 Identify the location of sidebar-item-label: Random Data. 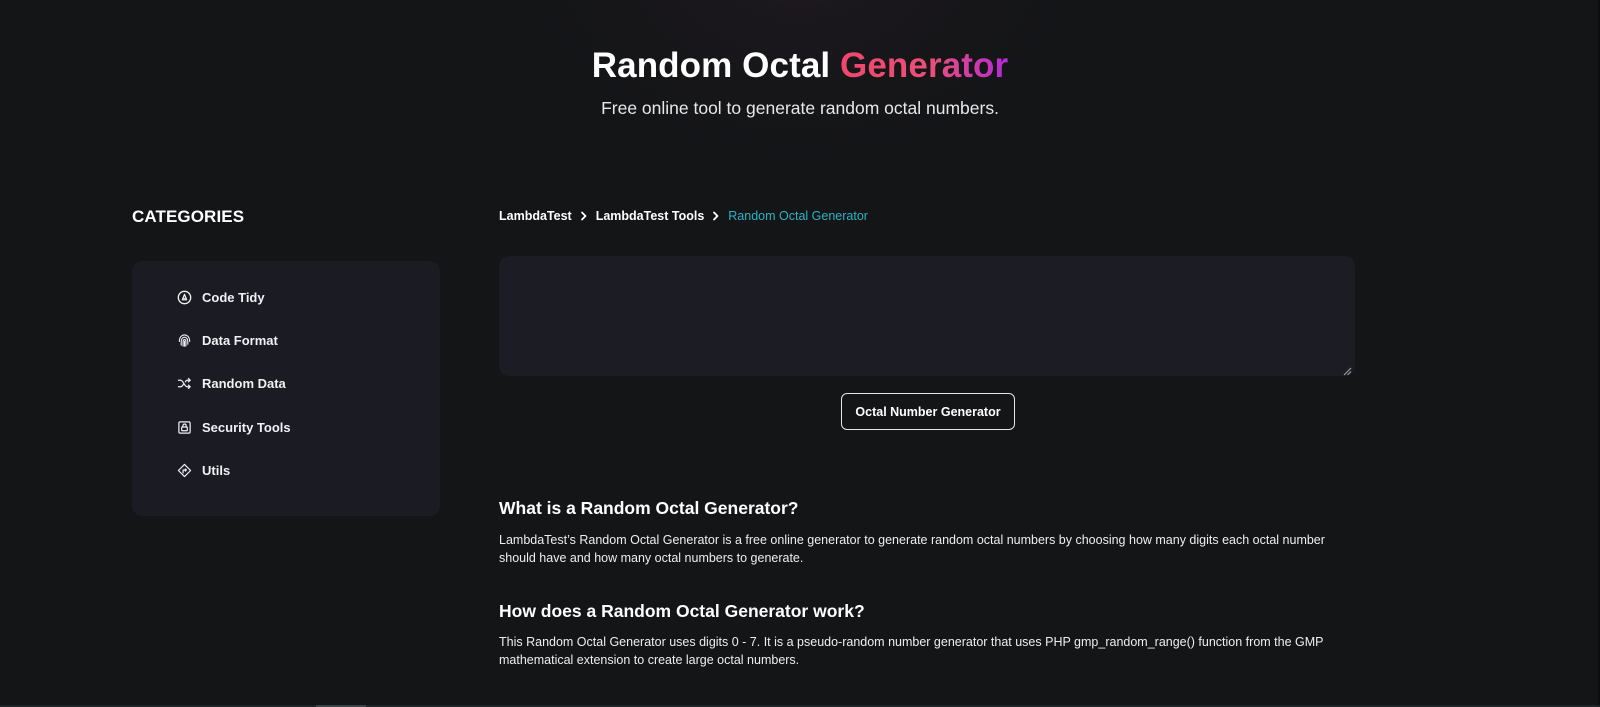
(244, 383).